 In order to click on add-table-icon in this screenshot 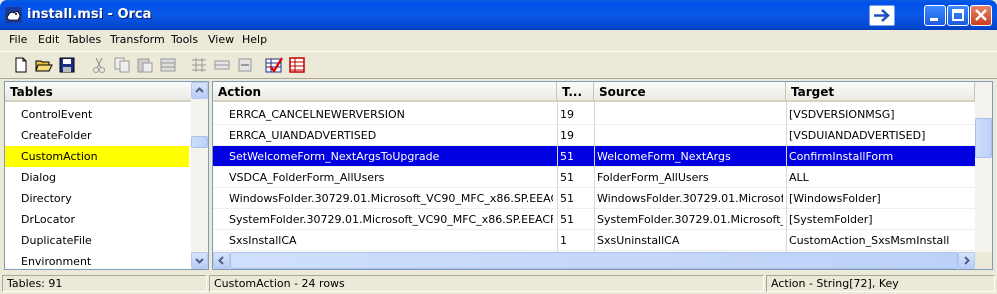, I will do `click(199, 65)`.